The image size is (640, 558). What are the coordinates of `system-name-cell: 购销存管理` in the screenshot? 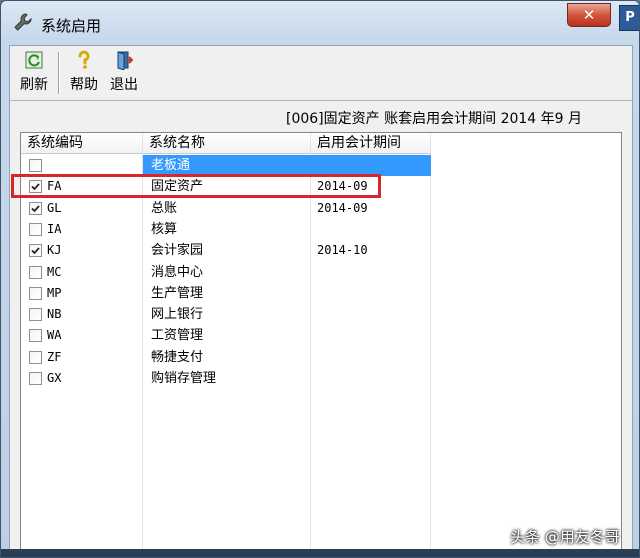 It's located at (184, 378).